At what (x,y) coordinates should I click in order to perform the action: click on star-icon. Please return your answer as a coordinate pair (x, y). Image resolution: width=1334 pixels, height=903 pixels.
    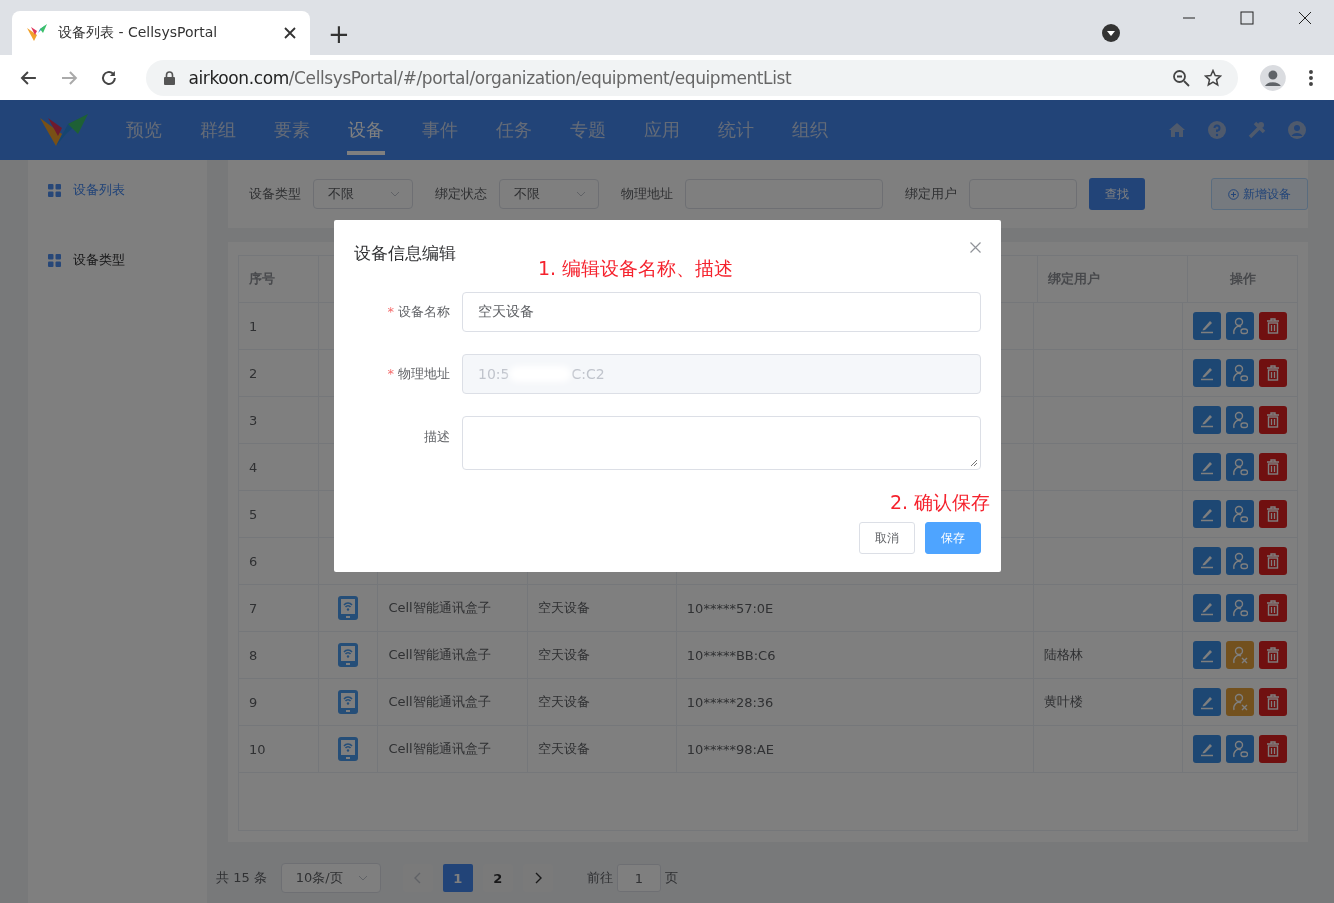
    Looking at the image, I should click on (1213, 77).